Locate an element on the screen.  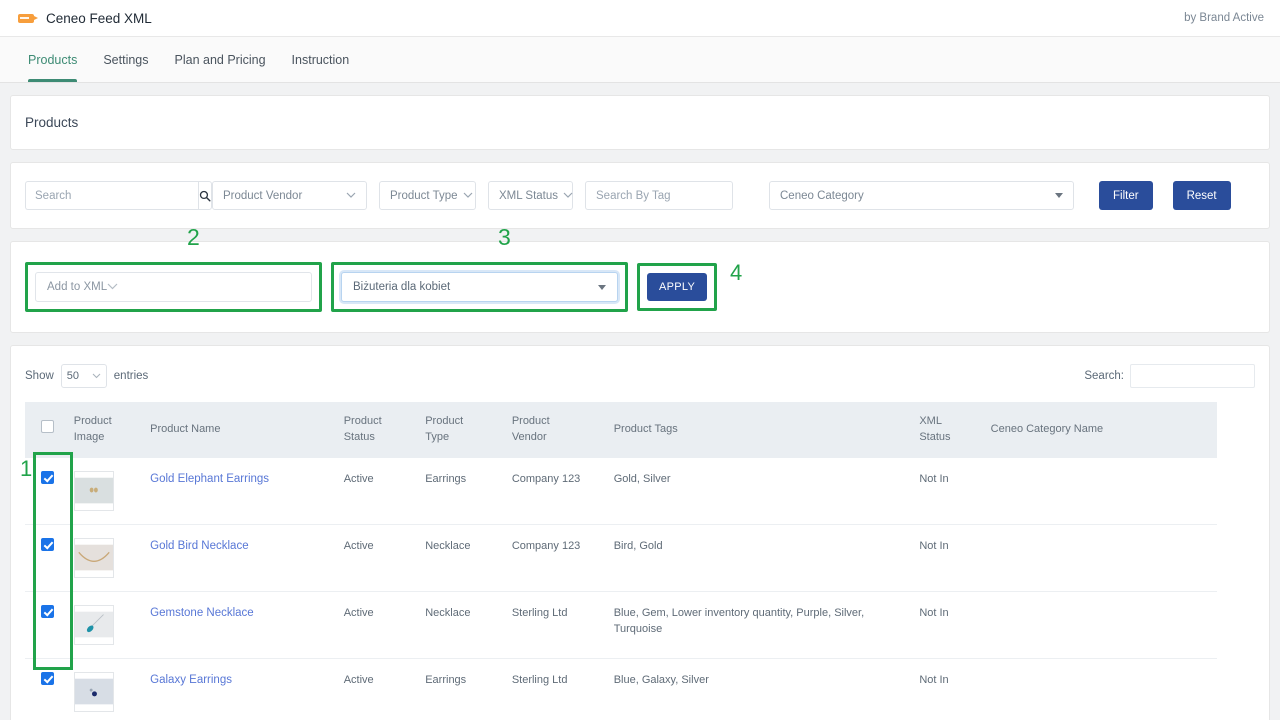
bulk-action-select: Add to XML is located at coordinates (173, 287).